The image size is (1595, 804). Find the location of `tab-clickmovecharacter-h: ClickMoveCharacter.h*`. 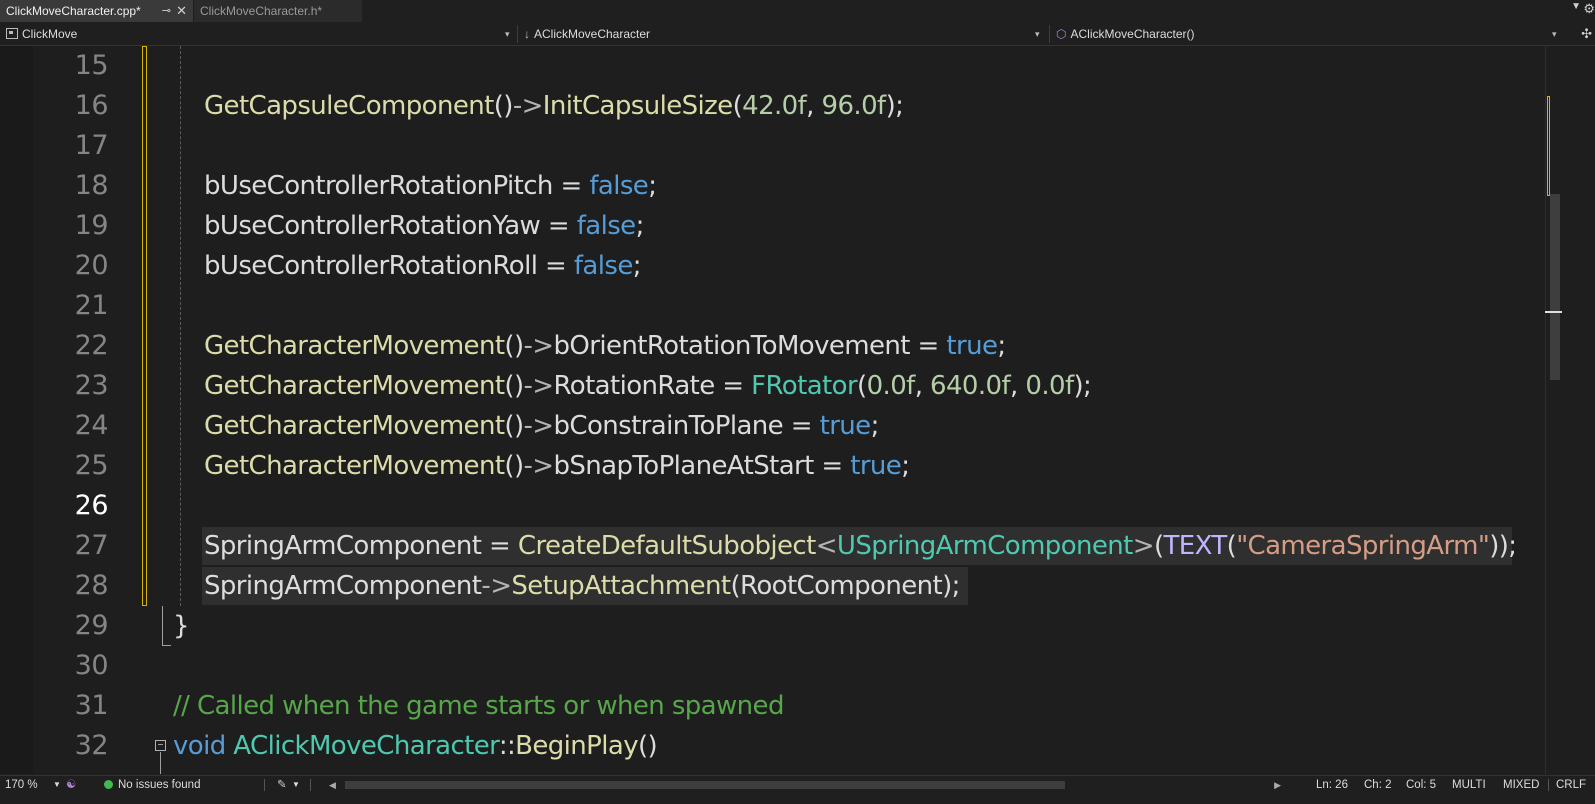

tab-clickmovecharacter-h: ClickMoveCharacter.h* is located at coordinates (278, 11).